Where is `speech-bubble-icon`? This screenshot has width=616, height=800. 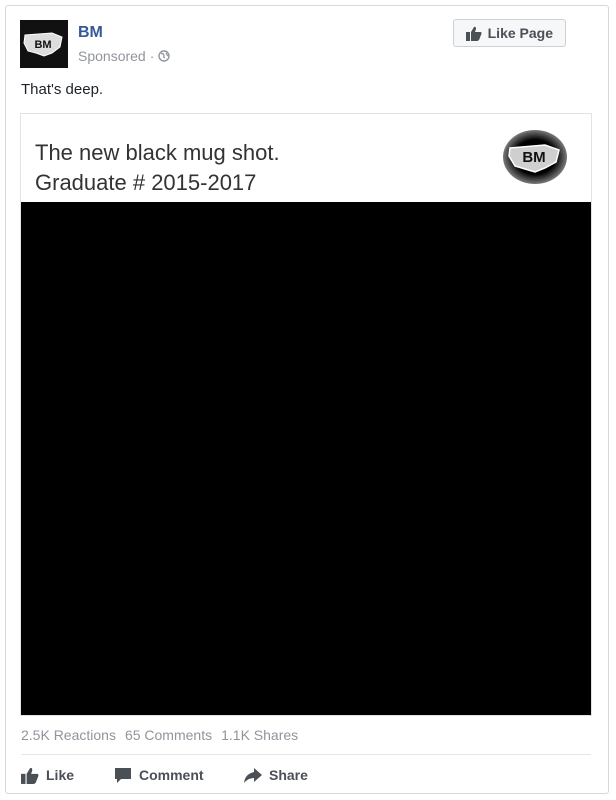 speech-bubble-icon is located at coordinates (123, 775).